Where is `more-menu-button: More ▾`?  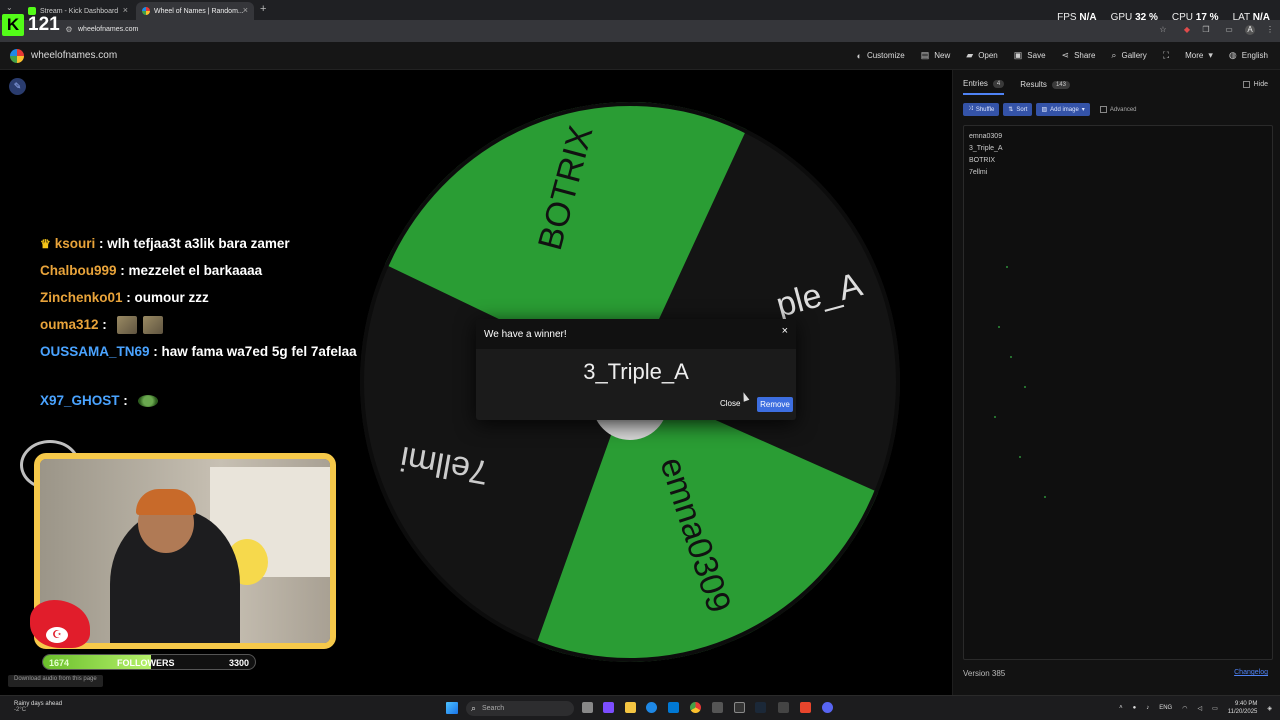
more-menu-button: More ▾ is located at coordinates (1199, 55).